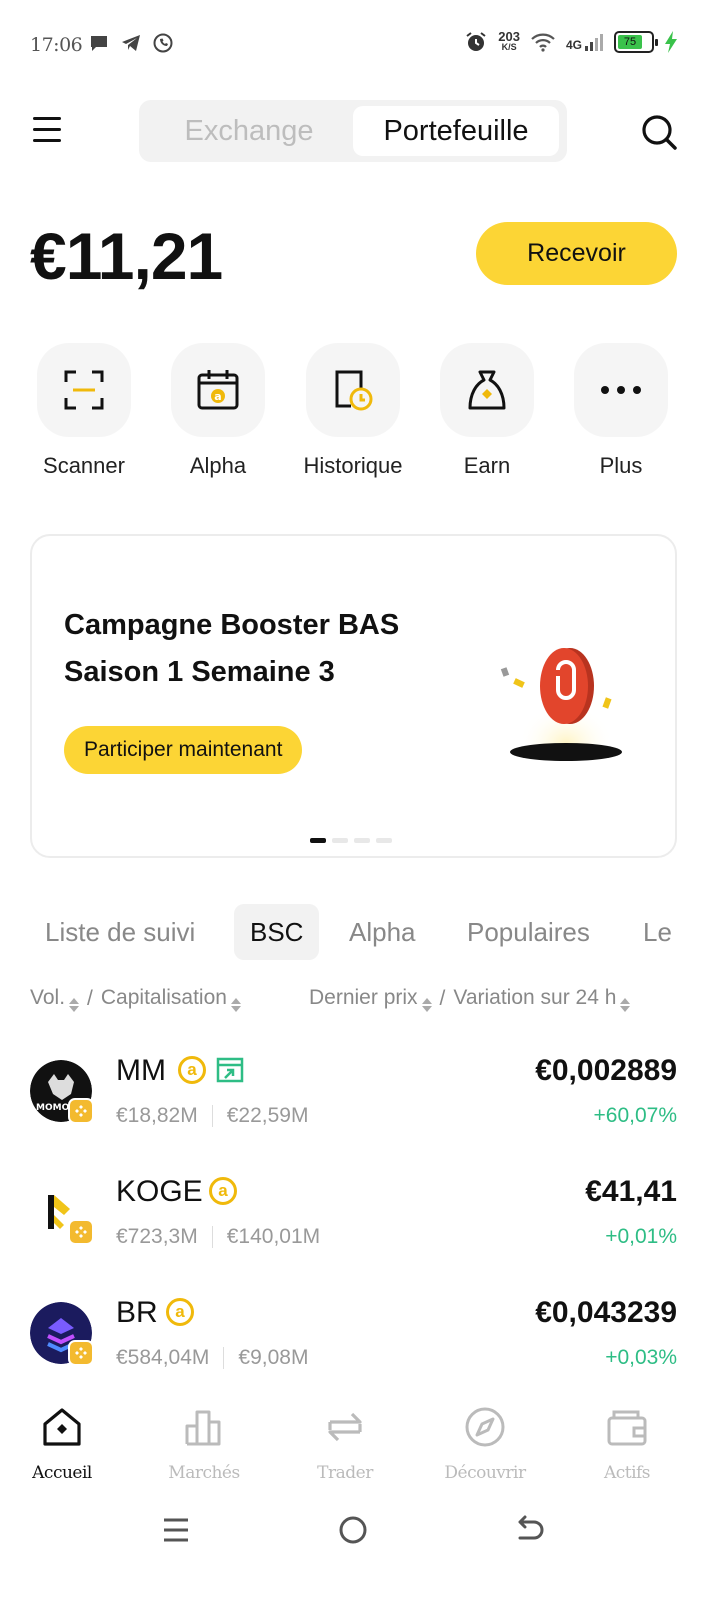 The width and height of the screenshot is (720, 1600). I want to click on token-name: BR, so click(137, 1312).